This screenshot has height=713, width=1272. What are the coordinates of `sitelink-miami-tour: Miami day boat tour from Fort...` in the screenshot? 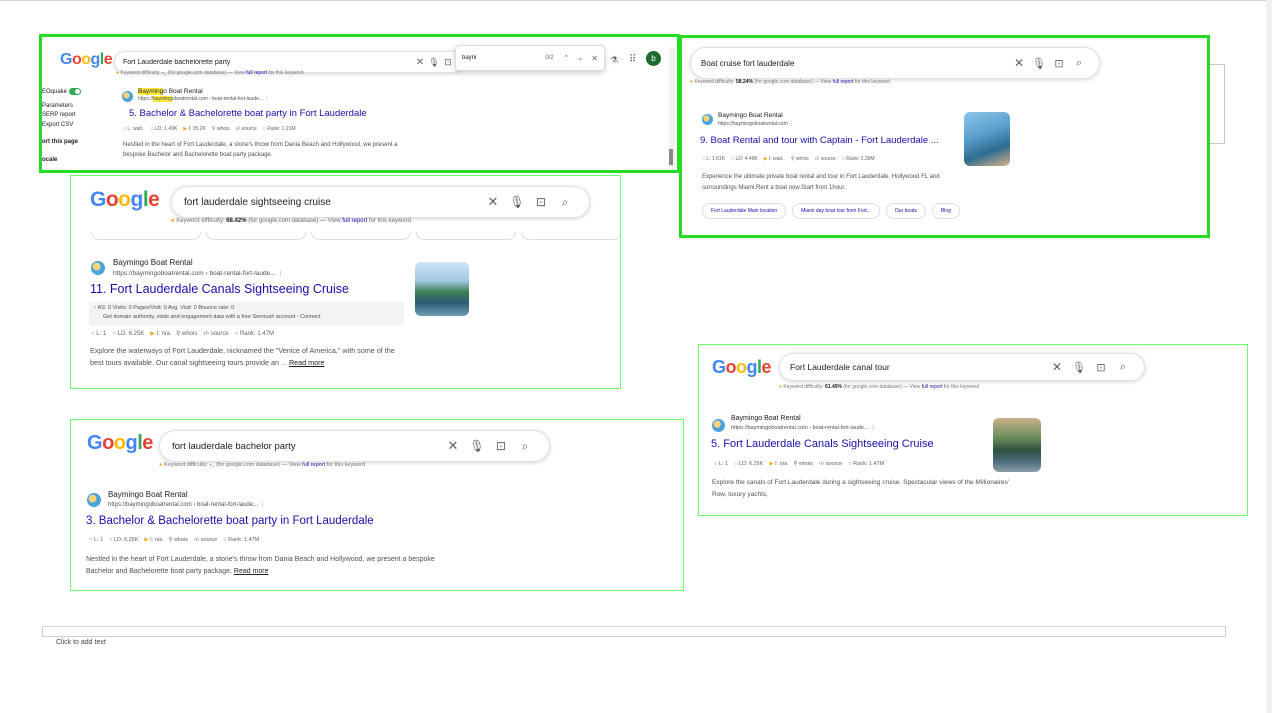 It's located at (836, 211).